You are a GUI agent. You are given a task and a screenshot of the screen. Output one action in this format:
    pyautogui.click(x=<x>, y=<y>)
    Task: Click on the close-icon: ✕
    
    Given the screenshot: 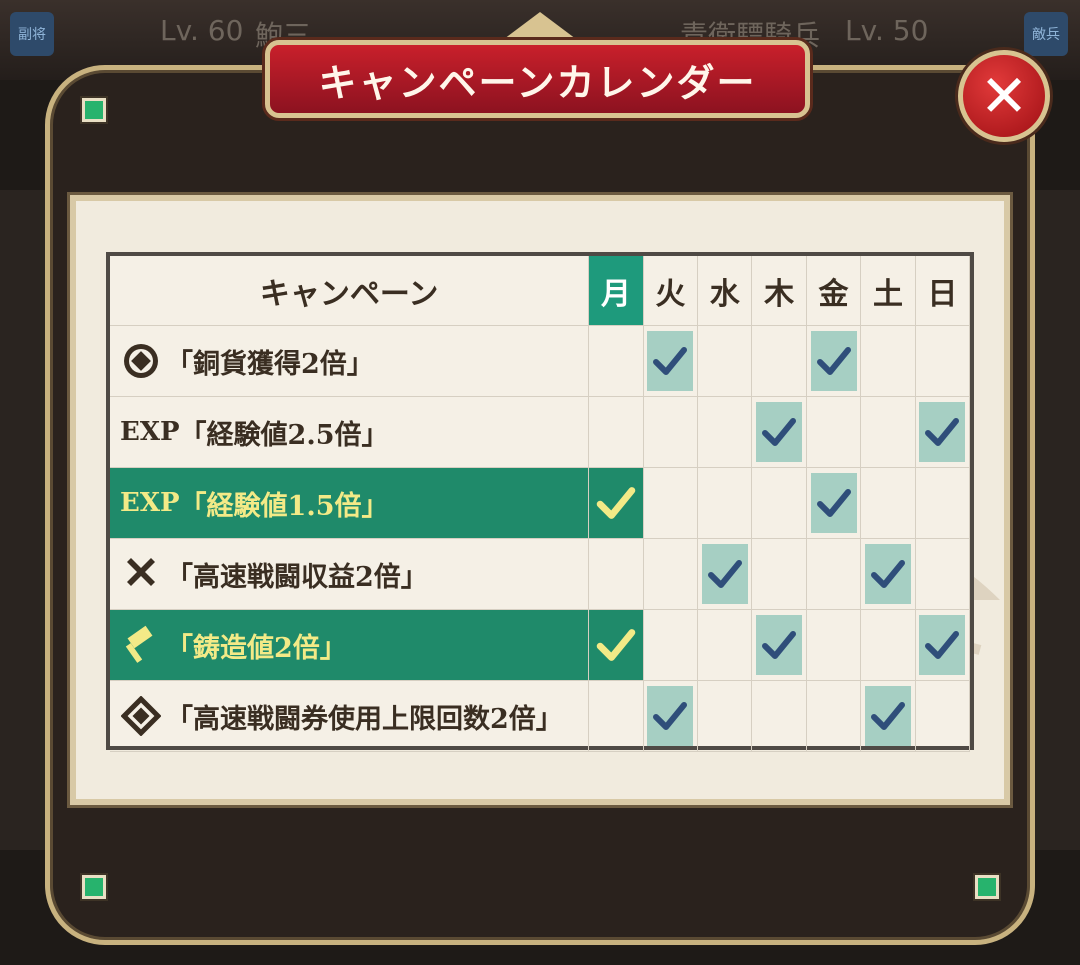 What is the action you would take?
    pyautogui.click(x=1004, y=96)
    